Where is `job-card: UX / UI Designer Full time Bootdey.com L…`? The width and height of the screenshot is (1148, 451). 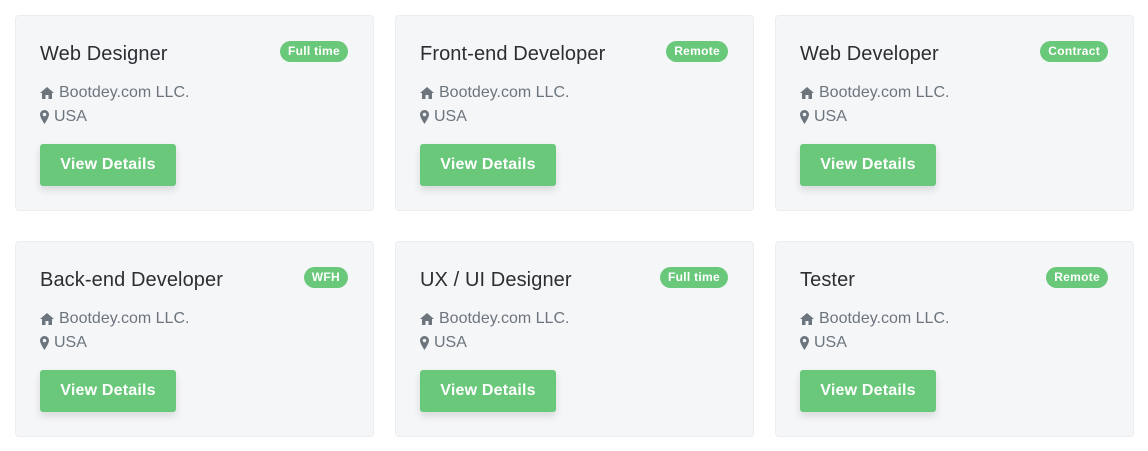 job-card: UX / UI Designer Full time Bootdey.com L… is located at coordinates (574, 339).